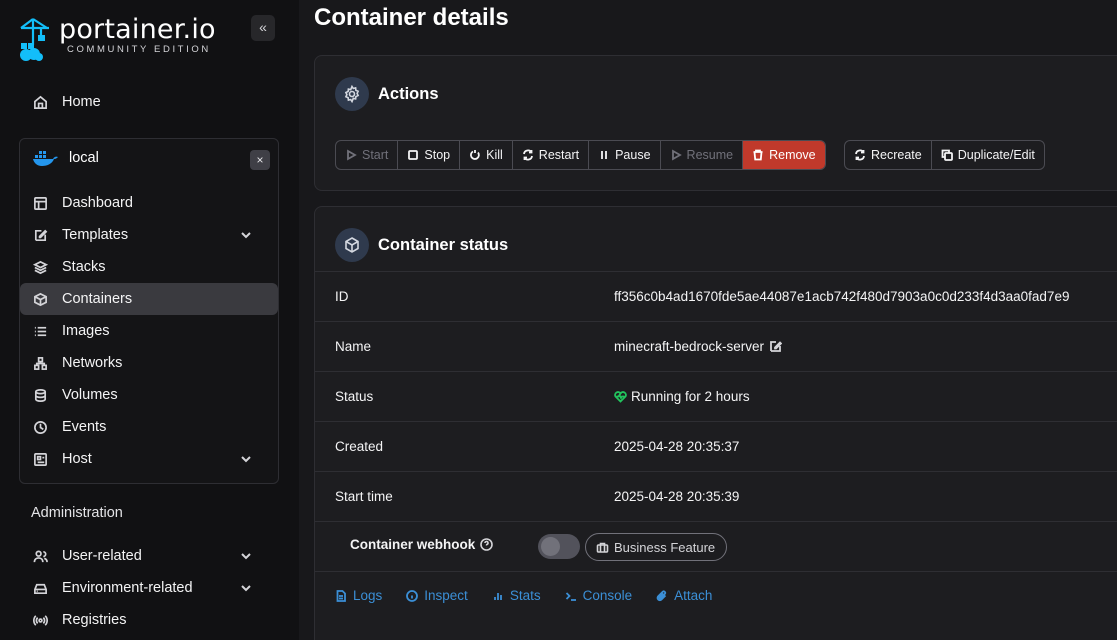  Describe the element at coordinates (690, 396) in the screenshot. I see `status-text: Running for 2 hours` at that location.